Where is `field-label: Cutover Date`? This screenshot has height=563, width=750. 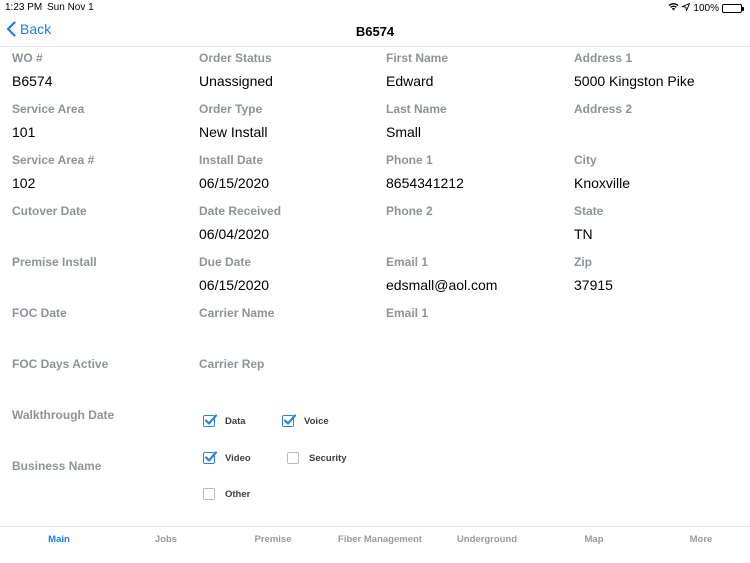
field-label: Cutover Date is located at coordinates (49, 211).